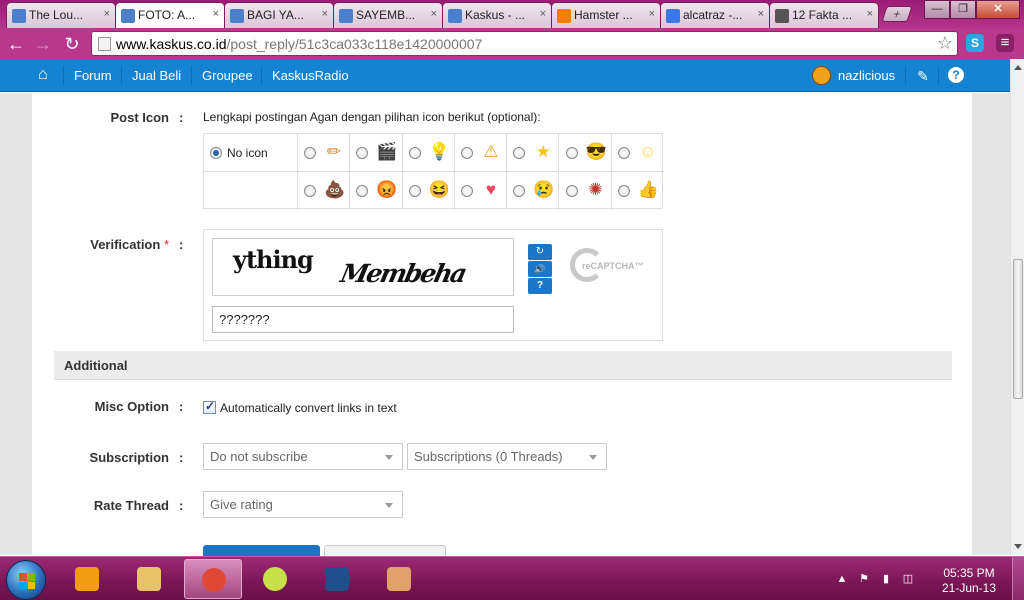  What do you see at coordinates (376, 191) in the screenshot?
I see `post-icon-option: 😡` at bounding box center [376, 191].